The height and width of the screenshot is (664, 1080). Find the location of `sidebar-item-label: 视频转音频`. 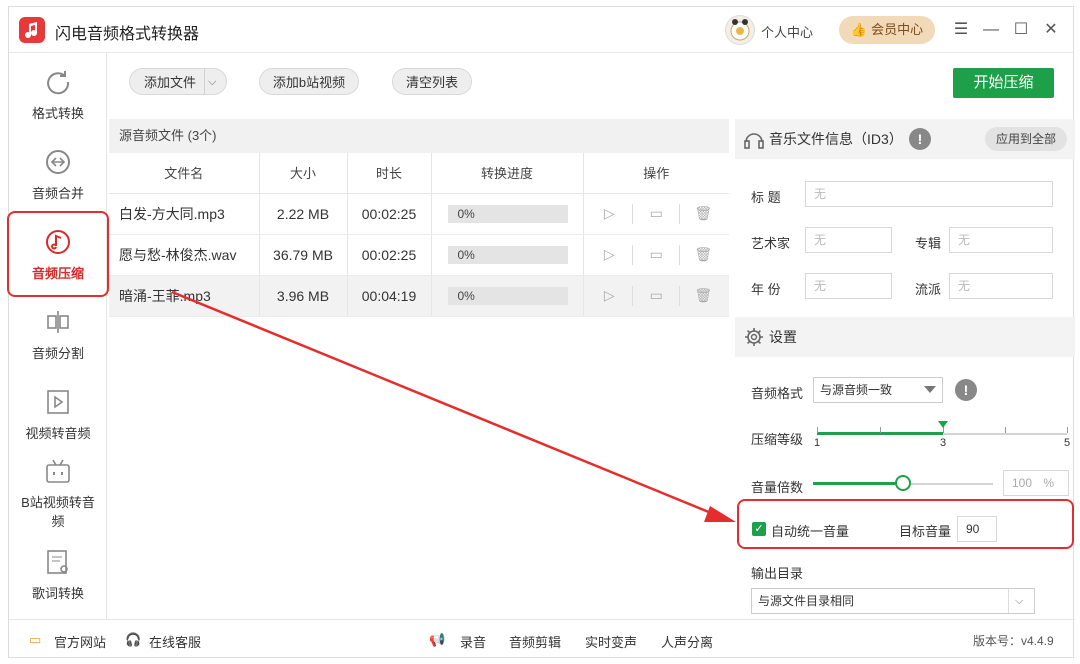

sidebar-item-label: 视频转音频 is located at coordinates (58, 433).